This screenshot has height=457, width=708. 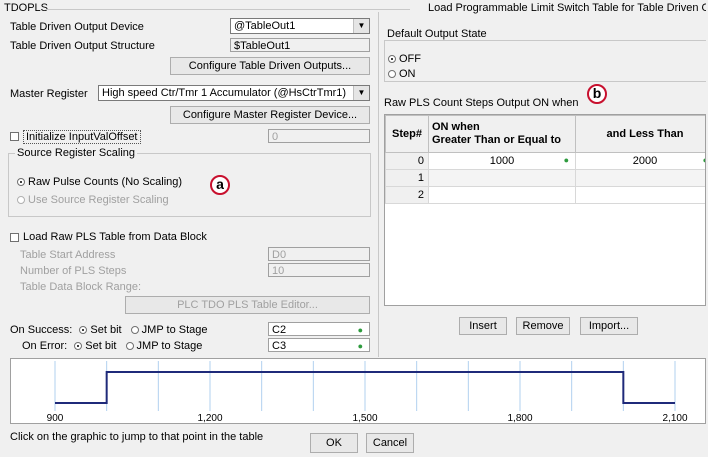 I want to click on on-error-setbit-label: Set bit, so click(x=101, y=346).